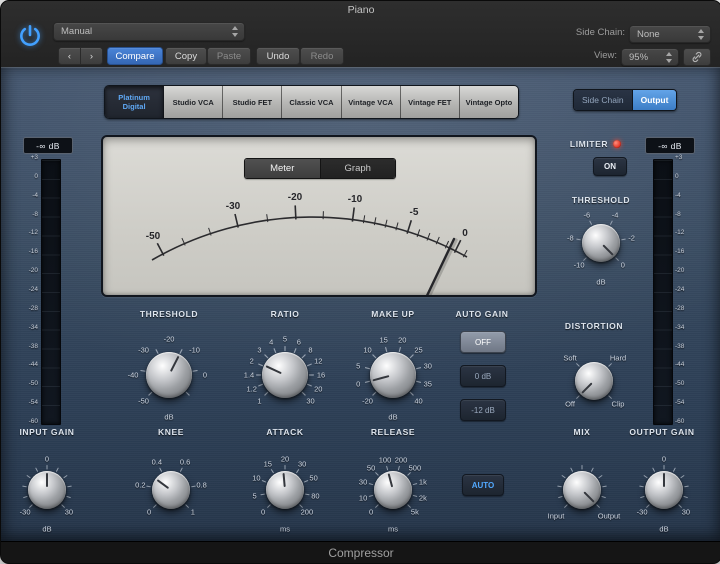 The height and width of the screenshot is (564, 720). What do you see at coordinates (601, 243) in the screenshot?
I see `limiter-threshold-knob` at bounding box center [601, 243].